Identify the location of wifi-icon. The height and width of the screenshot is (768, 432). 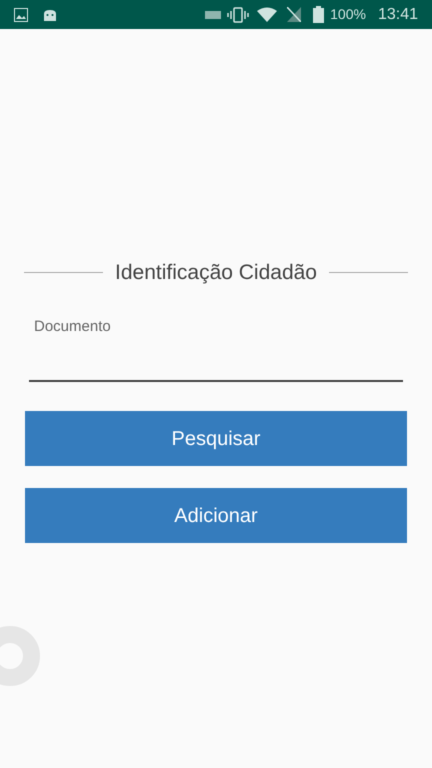
(267, 14).